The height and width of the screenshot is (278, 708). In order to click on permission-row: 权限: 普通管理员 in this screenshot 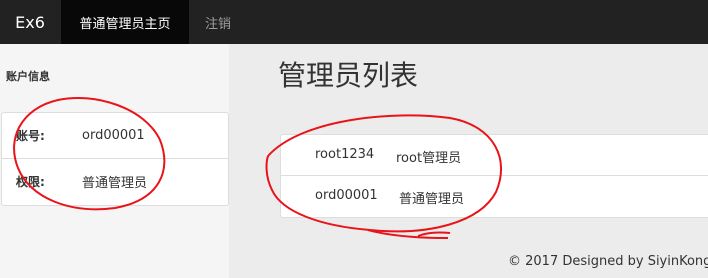, I will do `click(115, 181)`.